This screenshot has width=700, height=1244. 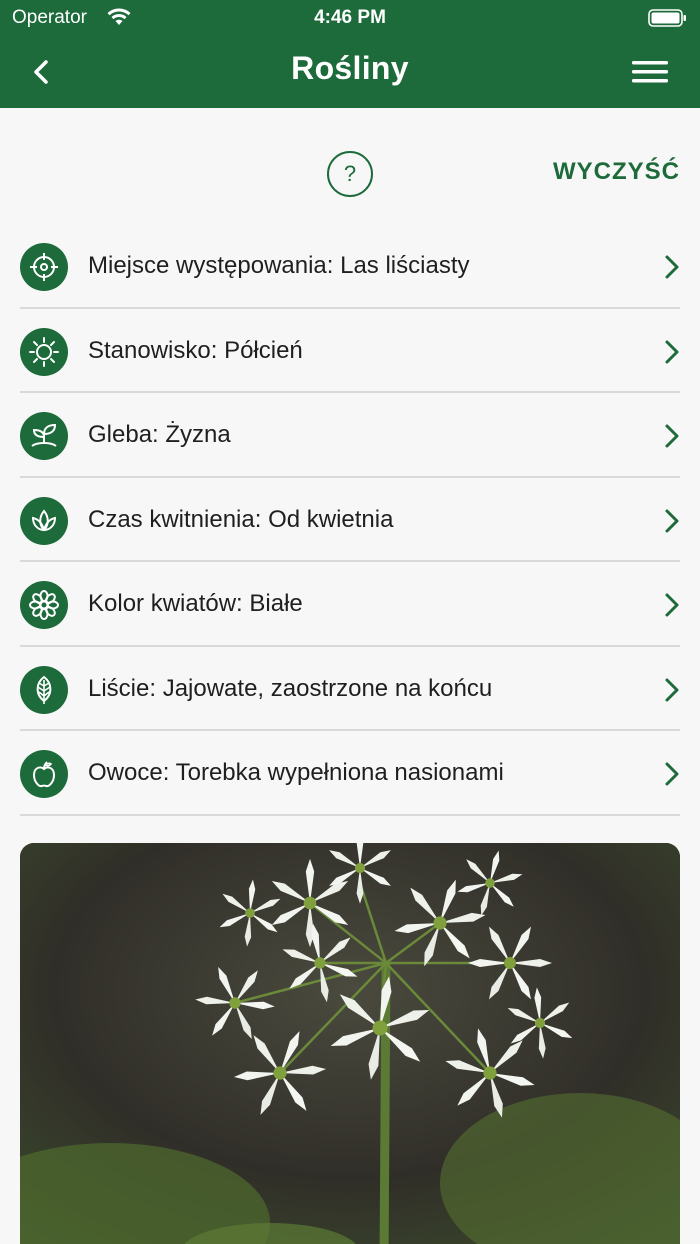 What do you see at coordinates (668, 21) in the screenshot?
I see `battery-icon` at bounding box center [668, 21].